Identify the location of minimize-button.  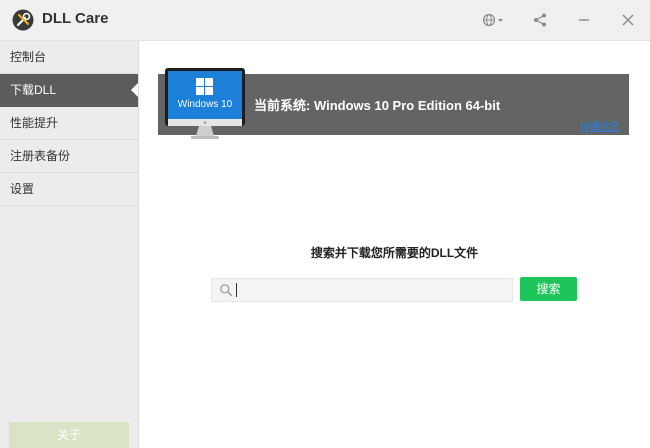
(584, 20).